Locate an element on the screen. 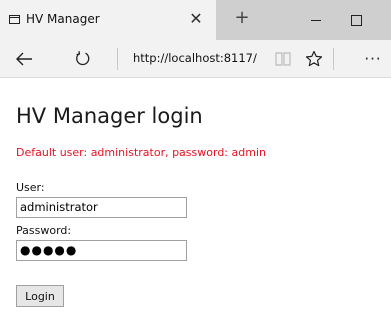  page-title: HV Manager login is located at coordinates (109, 116).